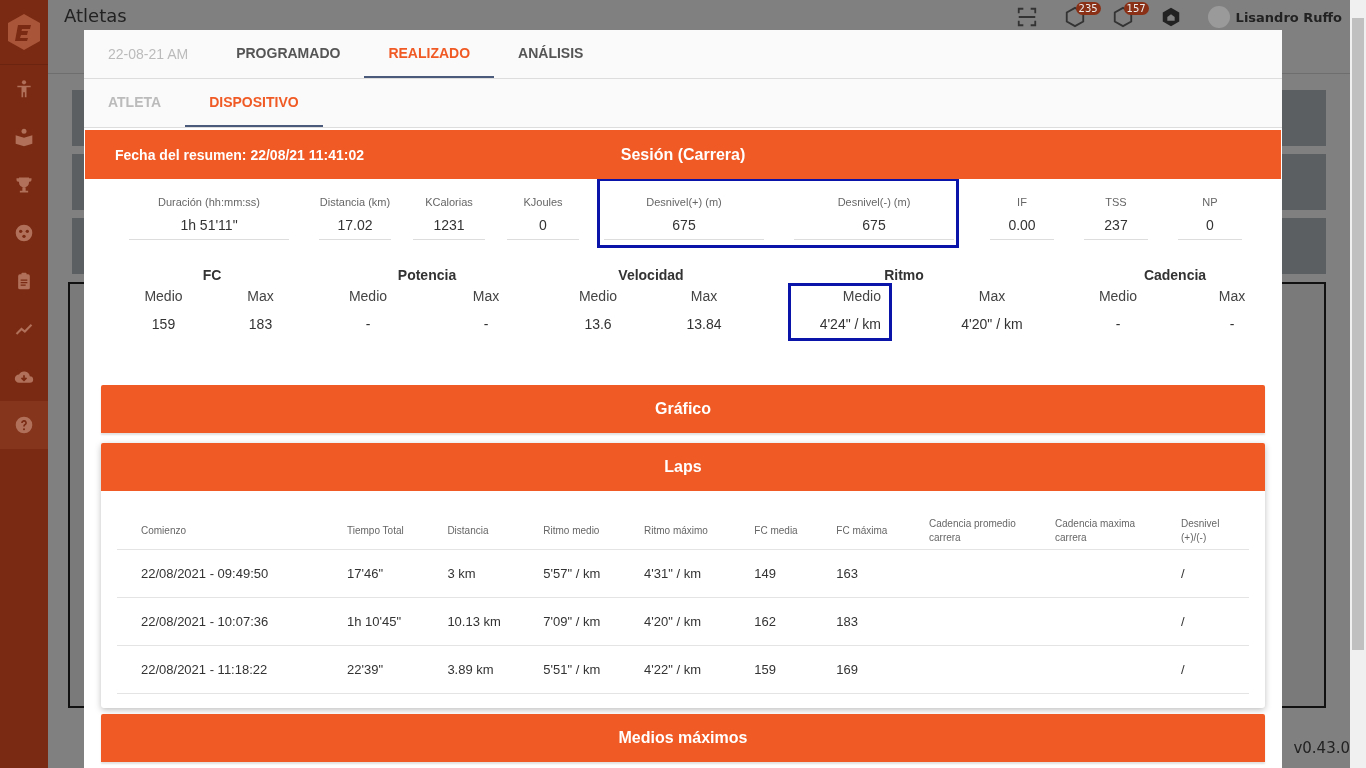 The height and width of the screenshot is (768, 1366). I want to click on table-cell: 22/08/2021 - 11:18:22, so click(228, 669).